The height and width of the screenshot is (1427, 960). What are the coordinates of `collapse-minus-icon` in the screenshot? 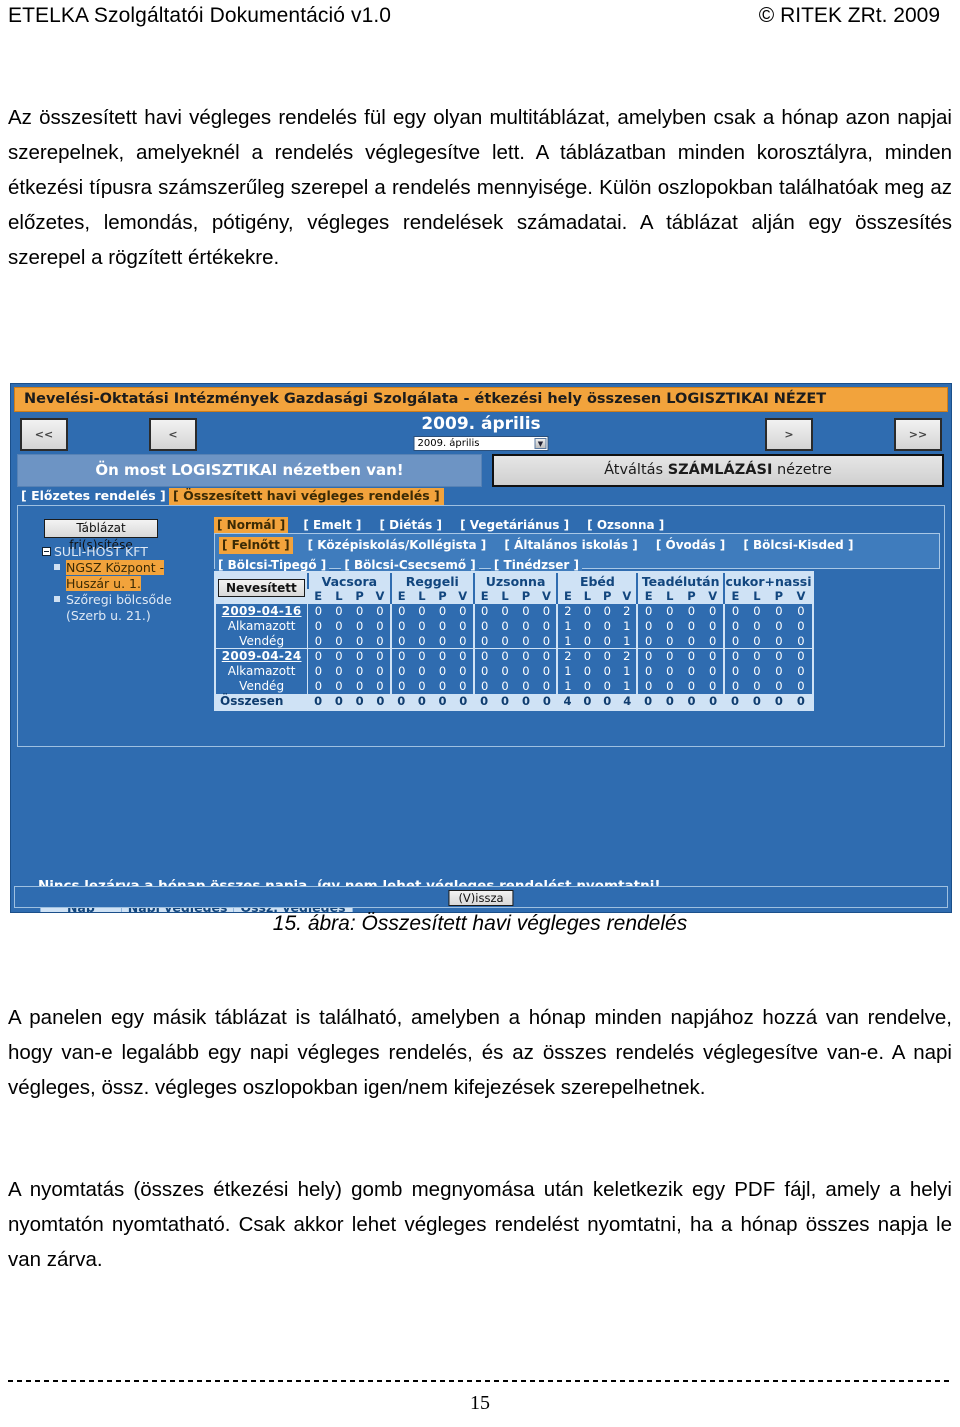 It's located at (46, 551).